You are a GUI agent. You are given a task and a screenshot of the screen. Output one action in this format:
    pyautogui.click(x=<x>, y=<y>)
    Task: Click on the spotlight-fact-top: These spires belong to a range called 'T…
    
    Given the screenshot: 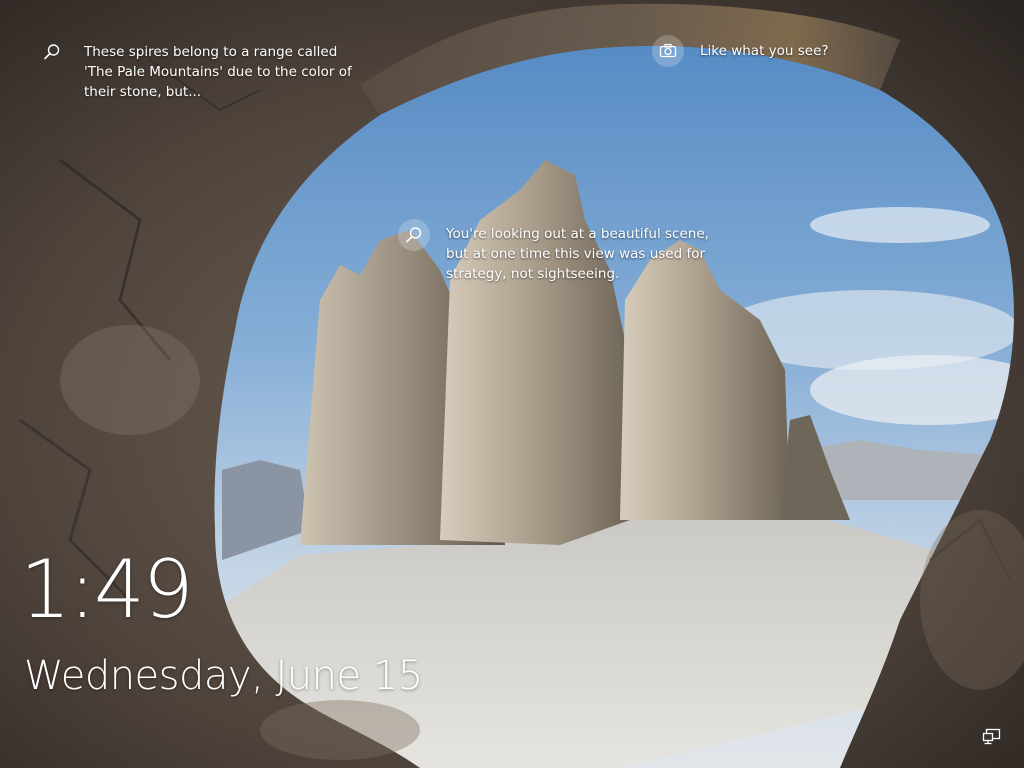 What is the action you would take?
    pyautogui.click(x=200, y=69)
    